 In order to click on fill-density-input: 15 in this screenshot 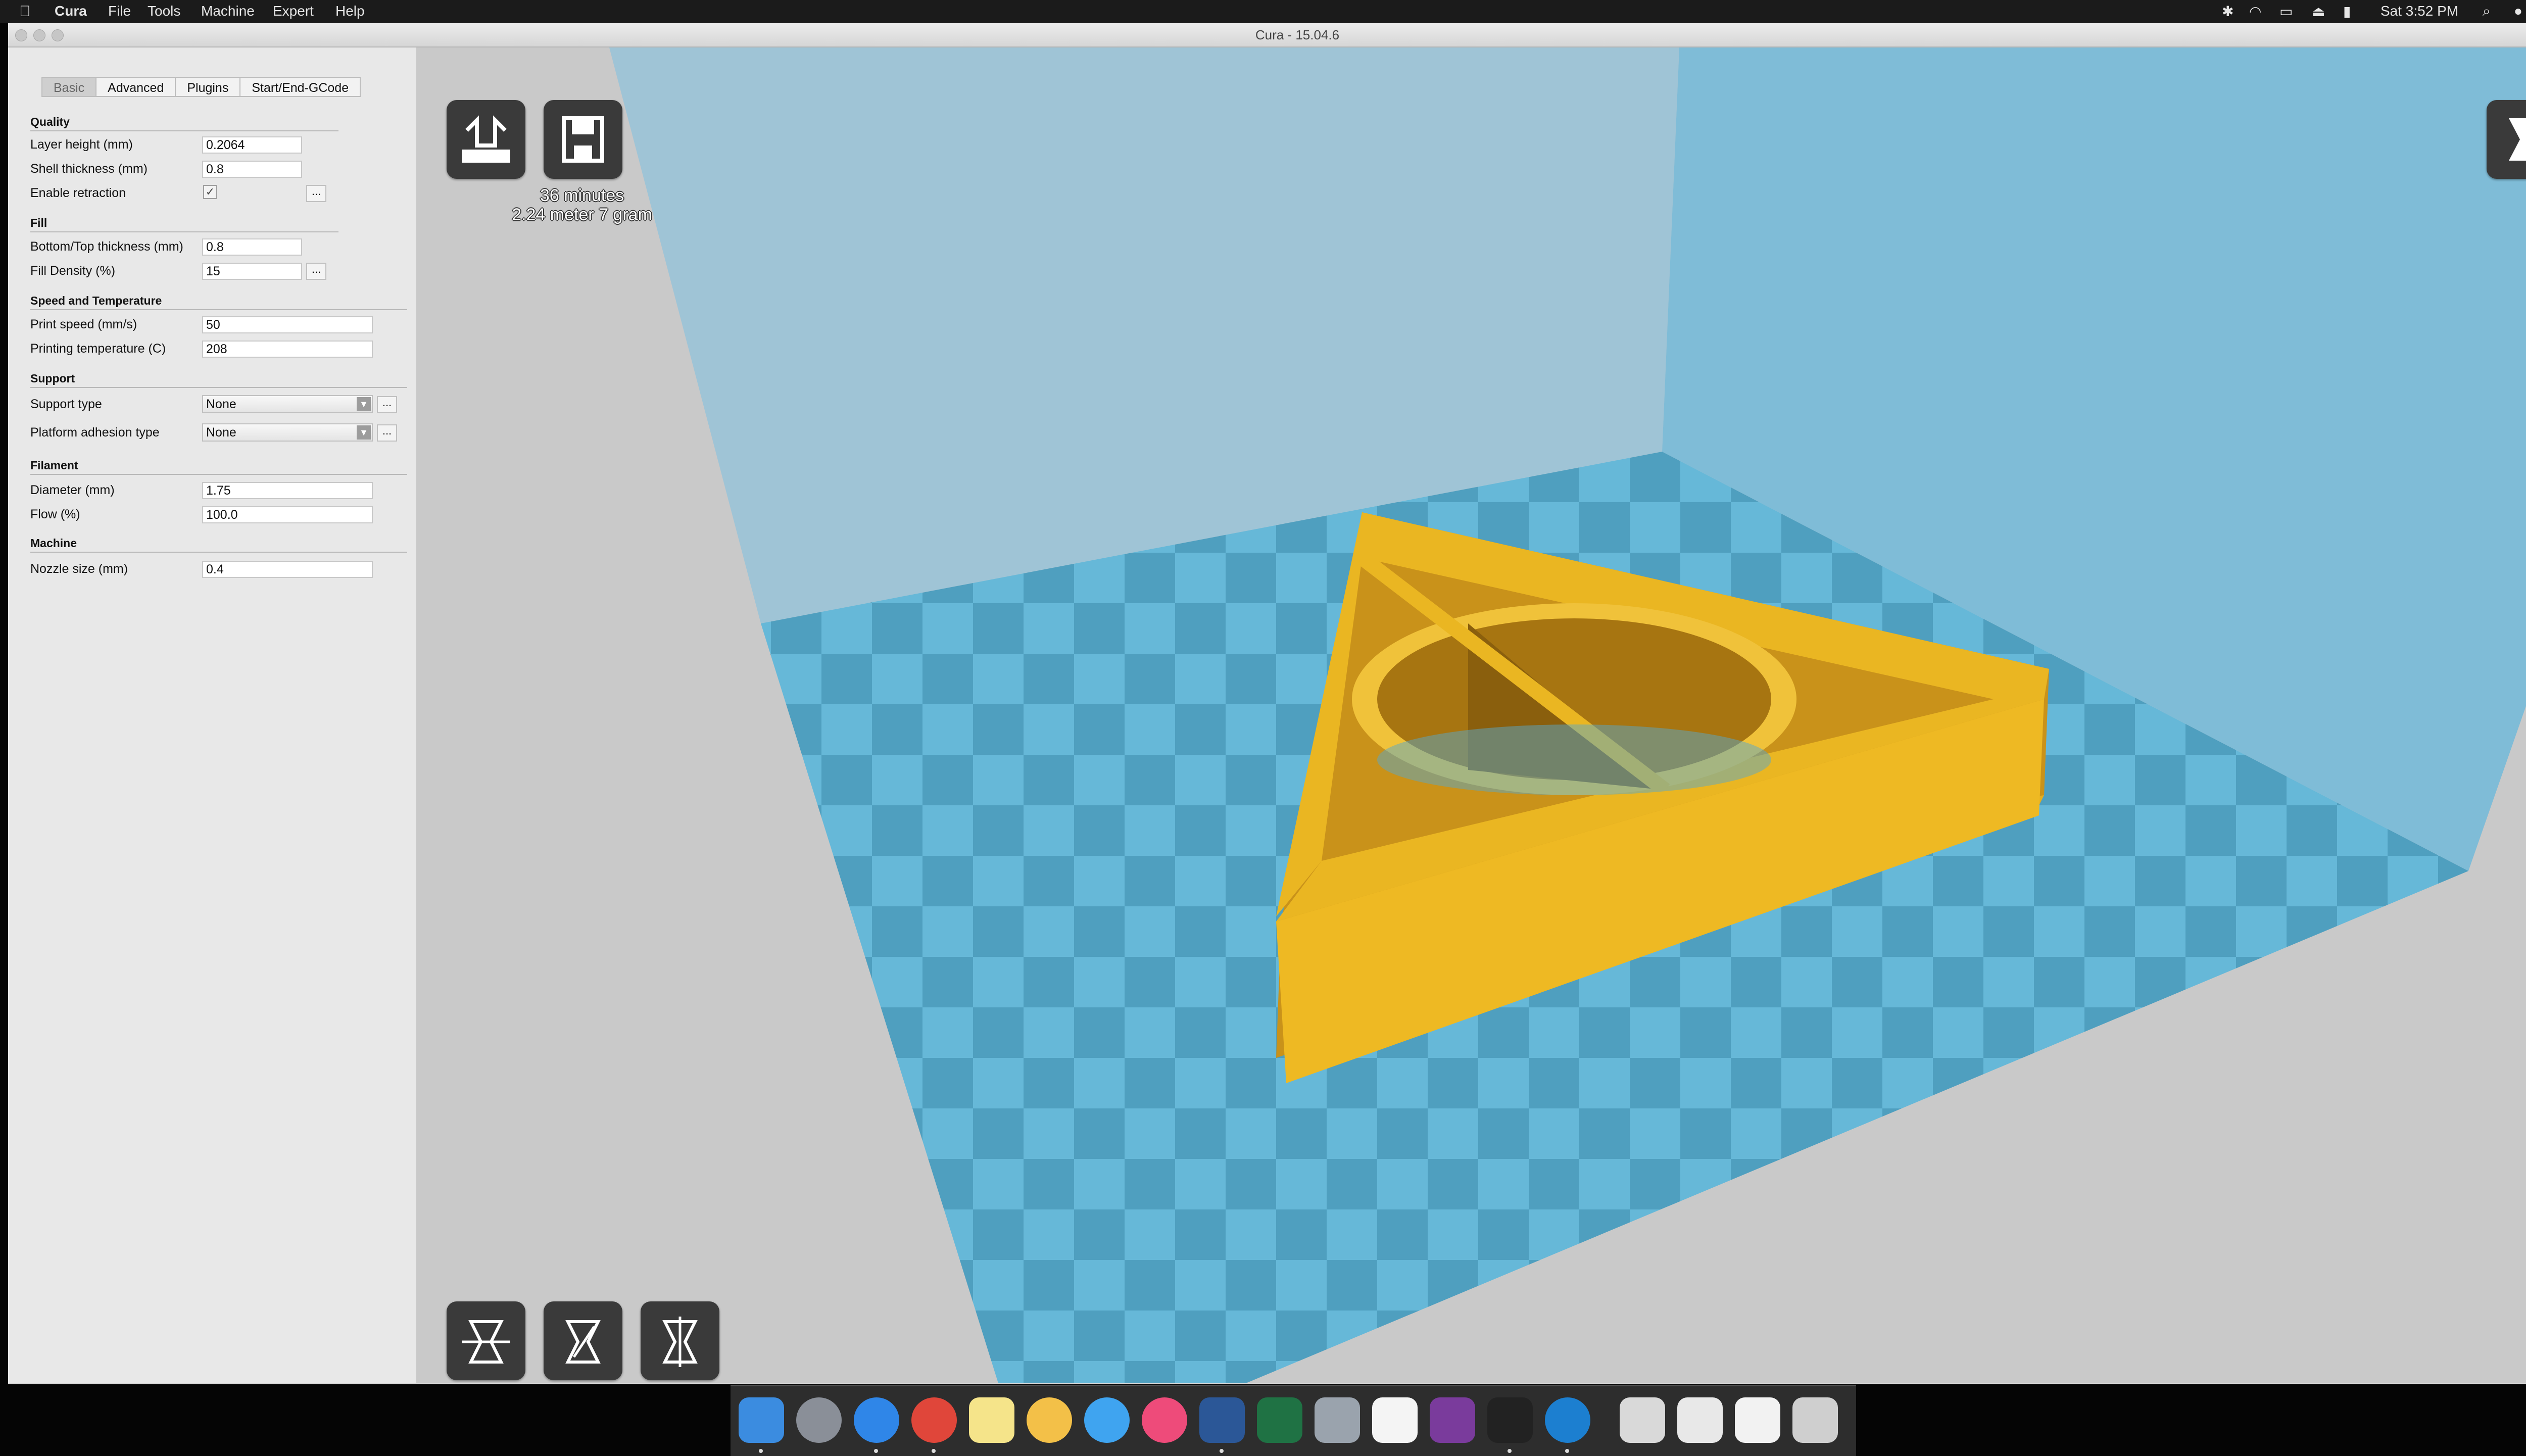, I will do `click(252, 271)`.